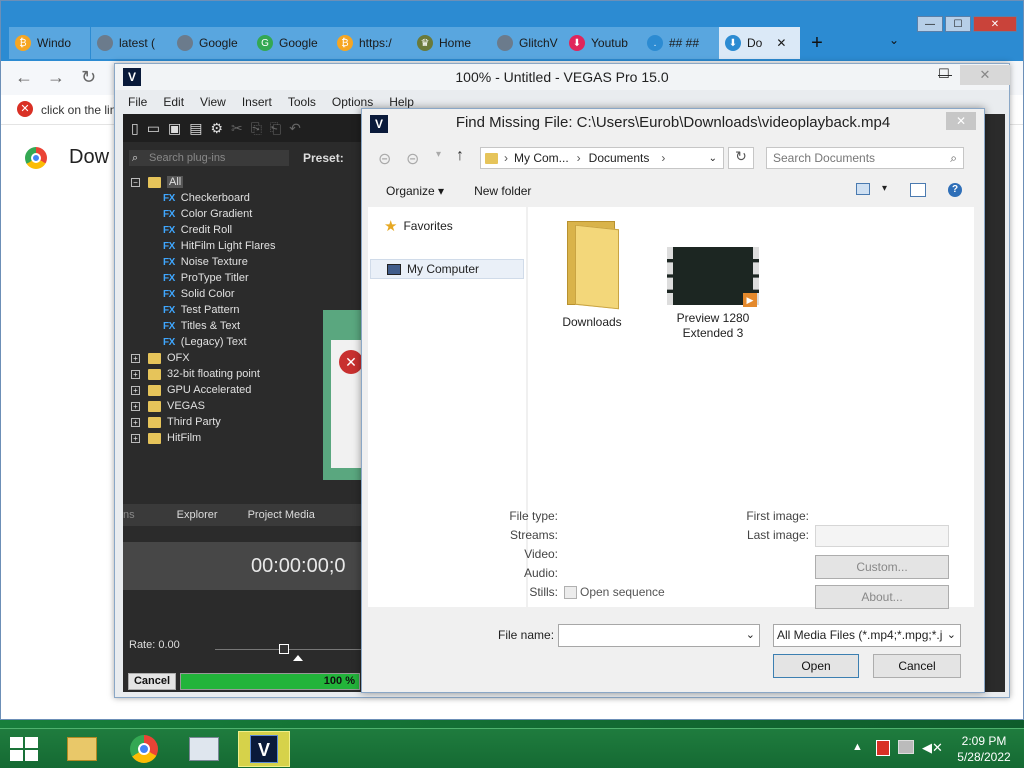  Describe the element at coordinates (713, 297) in the screenshot. I see `file-item-preview-video: ▶ Preview 1280 Extended 3` at that location.